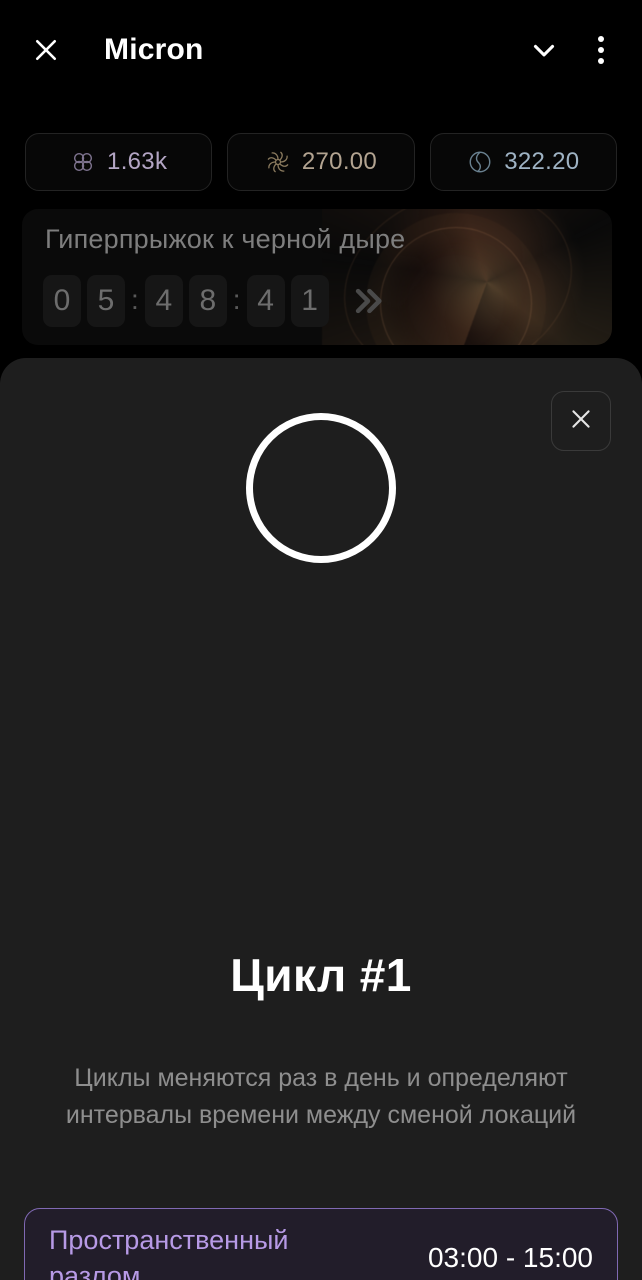 This screenshot has height=1280, width=642. I want to click on stat-chip-members: 1.63k, so click(119, 162).